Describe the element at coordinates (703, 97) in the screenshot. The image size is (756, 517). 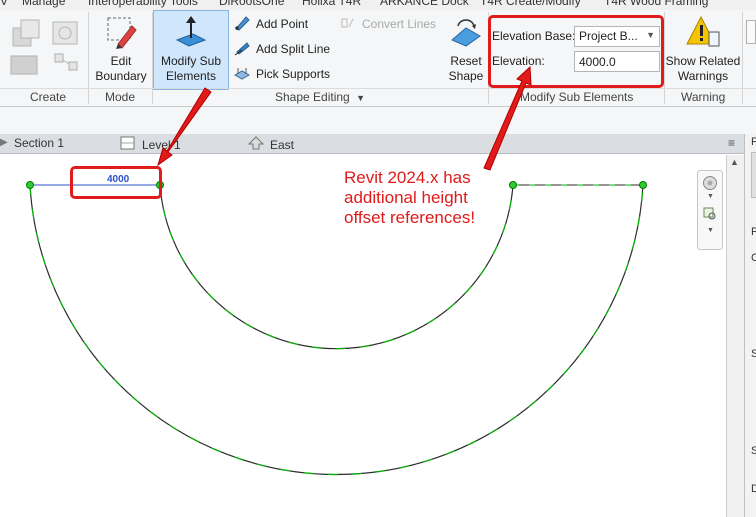
I see `group-label-warning: Warning` at that location.